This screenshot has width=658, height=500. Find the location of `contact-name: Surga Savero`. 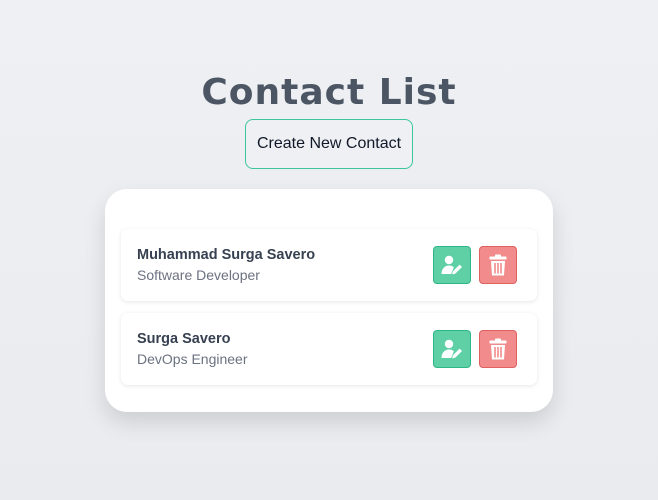

contact-name: Surga Savero is located at coordinates (184, 339).